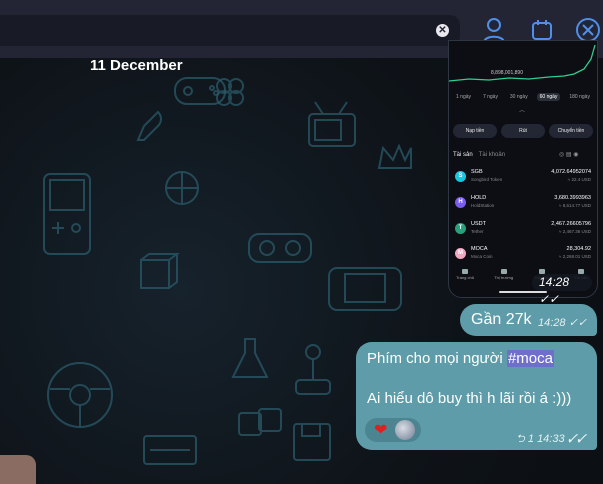 The height and width of the screenshot is (484, 603). I want to click on gameboy-advance-doodle-icon, so click(365, 289).